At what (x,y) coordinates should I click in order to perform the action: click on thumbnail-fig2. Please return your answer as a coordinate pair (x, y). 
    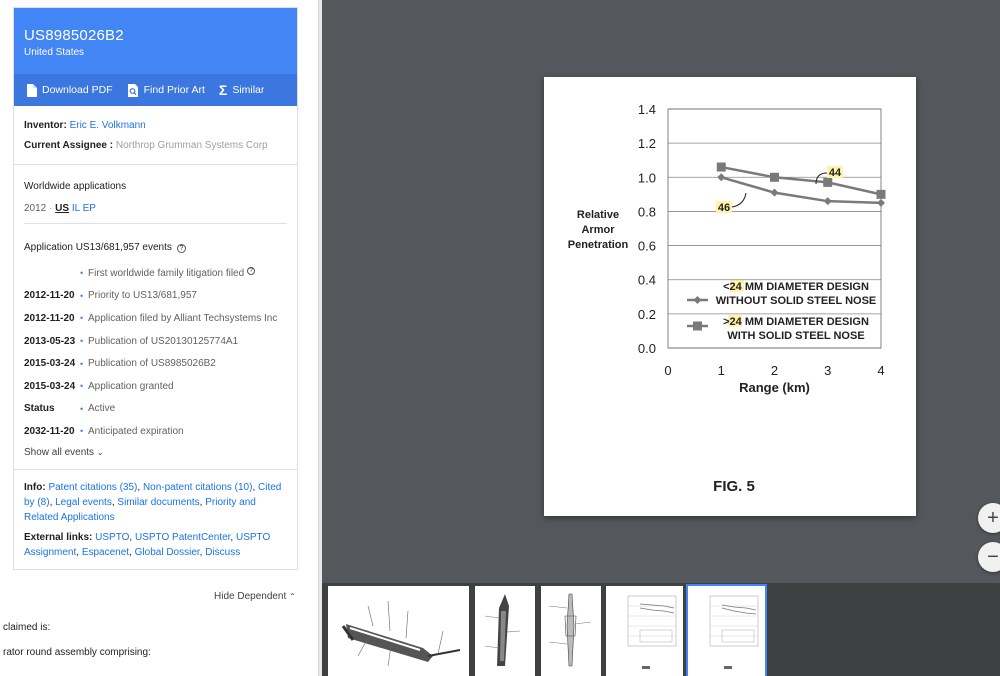
    Looking at the image, I should click on (505, 631).